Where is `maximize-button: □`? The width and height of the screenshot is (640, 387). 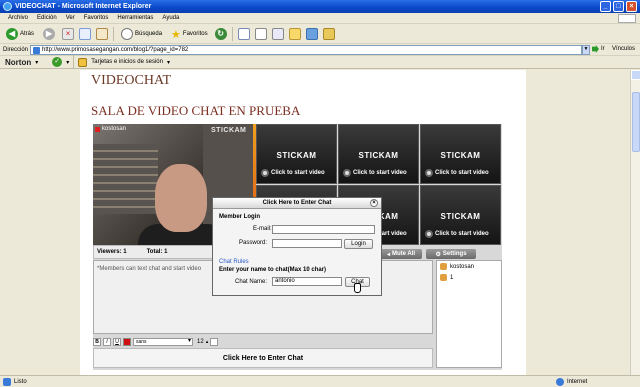
maximize-button: □ is located at coordinates (618, 6).